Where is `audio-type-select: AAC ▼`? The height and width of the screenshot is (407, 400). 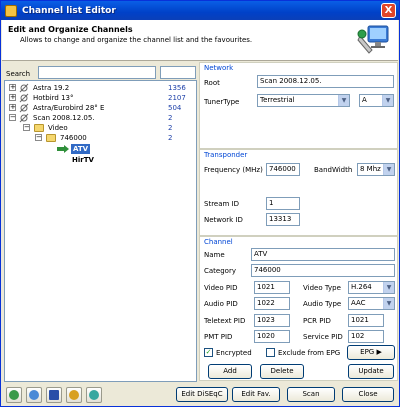 audio-type-select: AAC ▼ is located at coordinates (371, 303).